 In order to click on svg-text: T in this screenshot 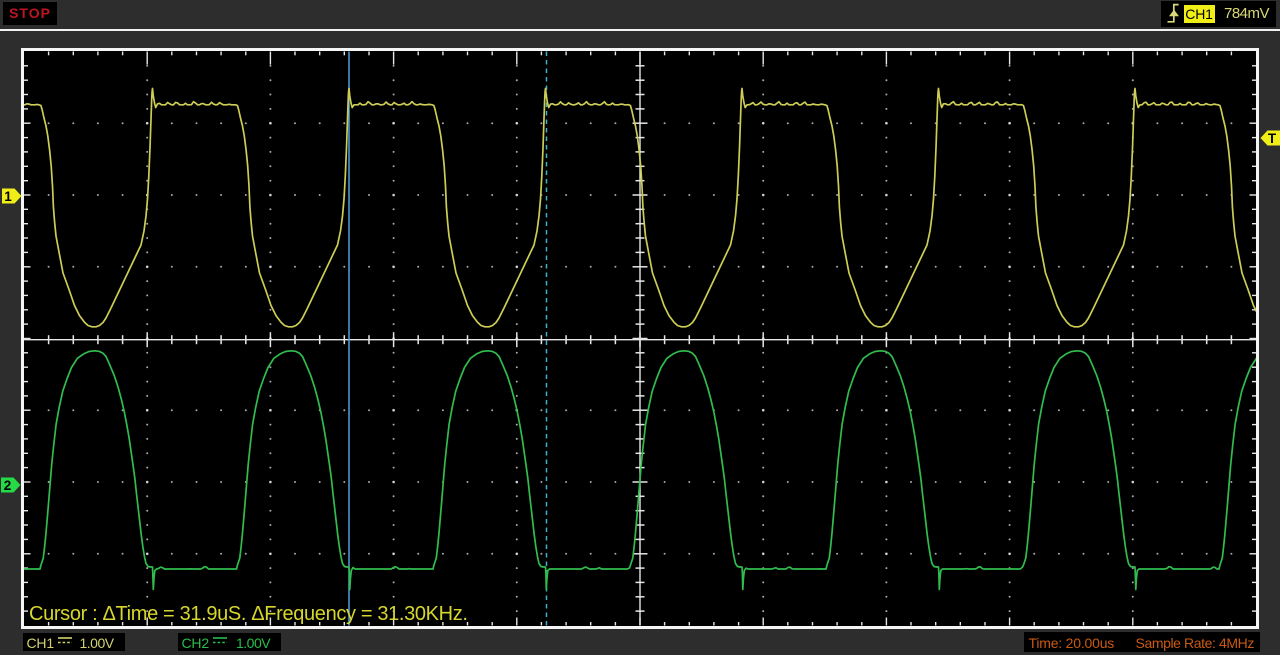, I will do `click(1272, 138)`.